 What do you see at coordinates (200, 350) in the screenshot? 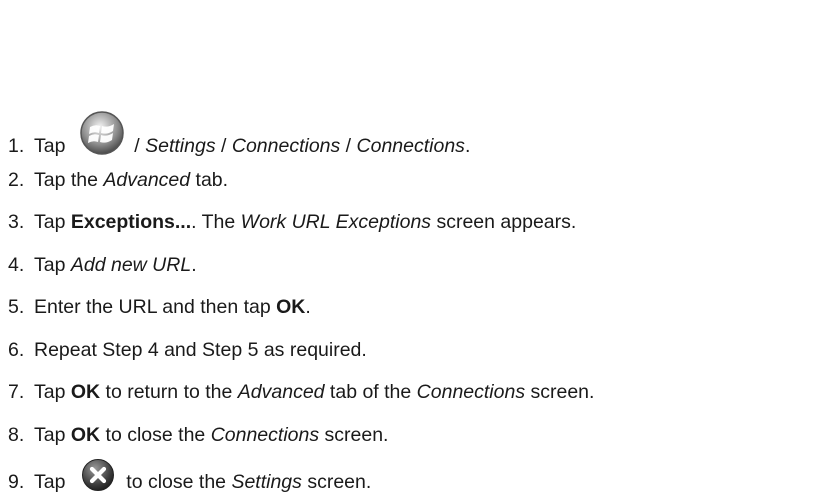
I see `step-text: Repeat Step 4 and Step 5 as required.` at bounding box center [200, 350].